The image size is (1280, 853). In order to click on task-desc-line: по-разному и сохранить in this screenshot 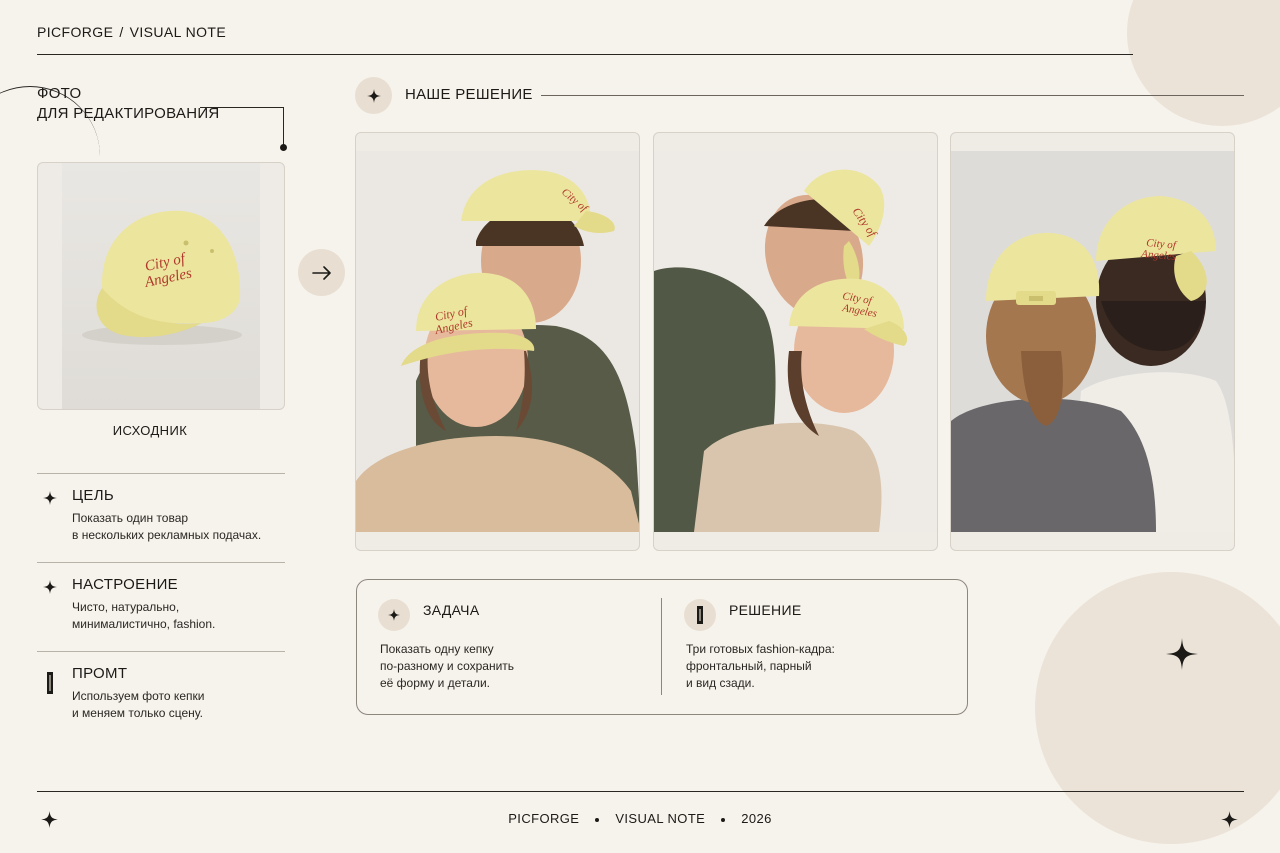, I will do `click(447, 666)`.